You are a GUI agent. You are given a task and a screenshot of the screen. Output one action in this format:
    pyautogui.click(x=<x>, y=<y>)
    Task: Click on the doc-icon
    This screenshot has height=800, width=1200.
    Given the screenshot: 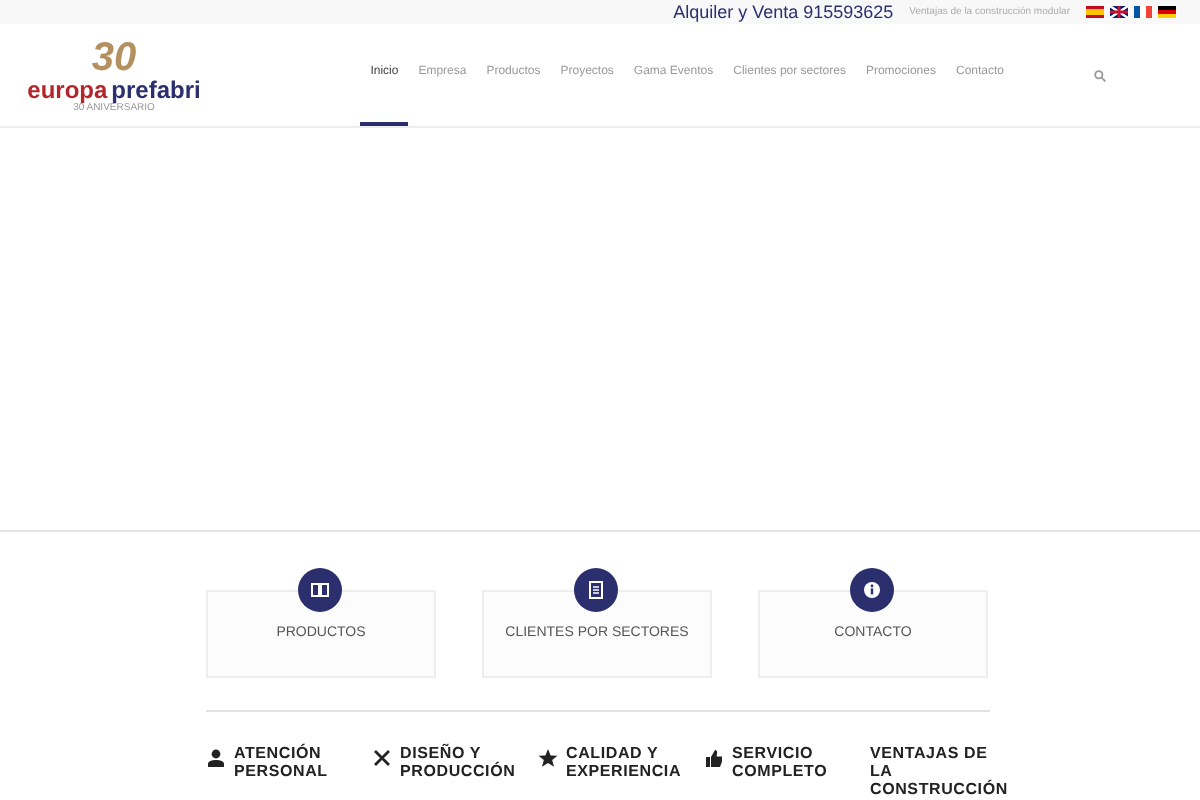 What is the action you would take?
    pyautogui.click(x=596, y=590)
    